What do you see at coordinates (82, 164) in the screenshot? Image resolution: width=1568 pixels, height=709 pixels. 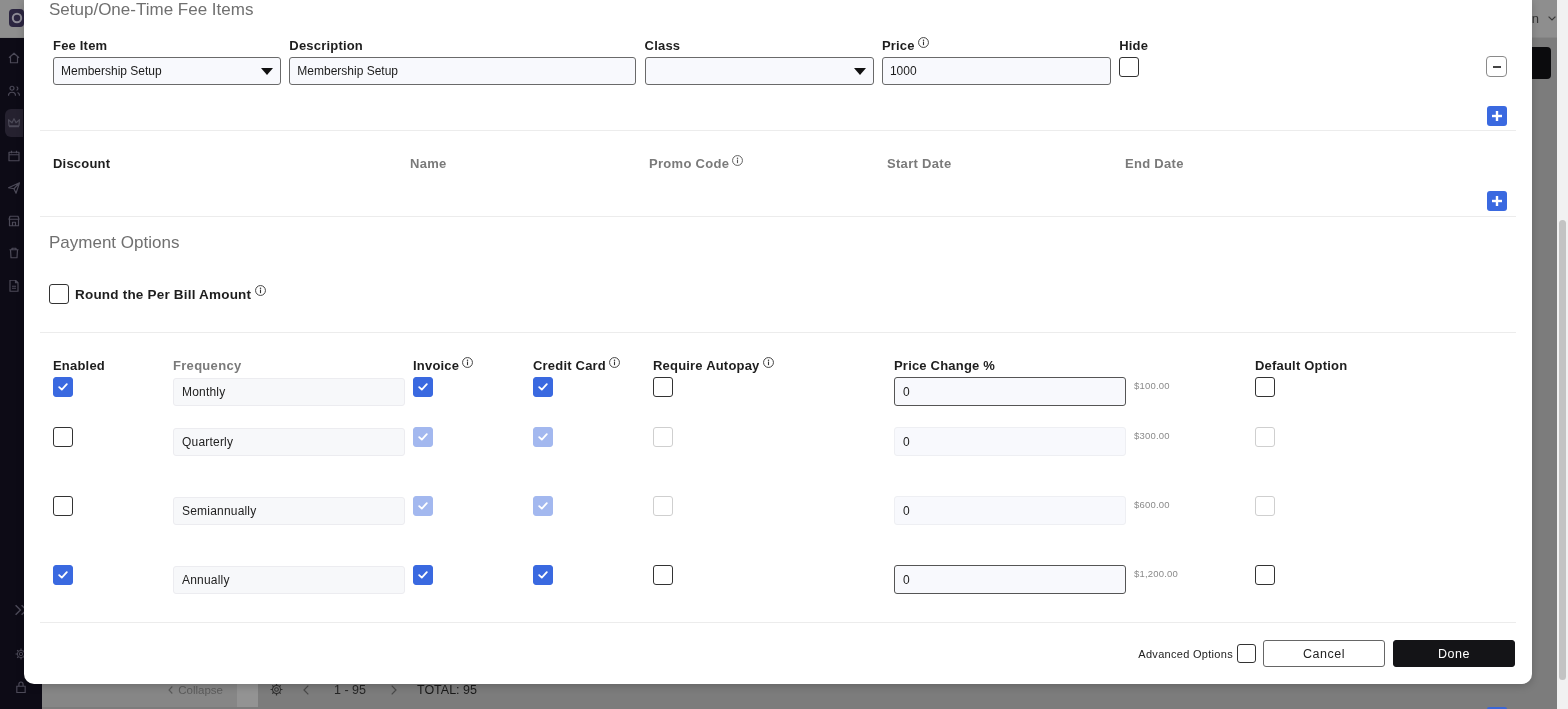 I see `column-header: Discount` at bounding box center [82, 164].